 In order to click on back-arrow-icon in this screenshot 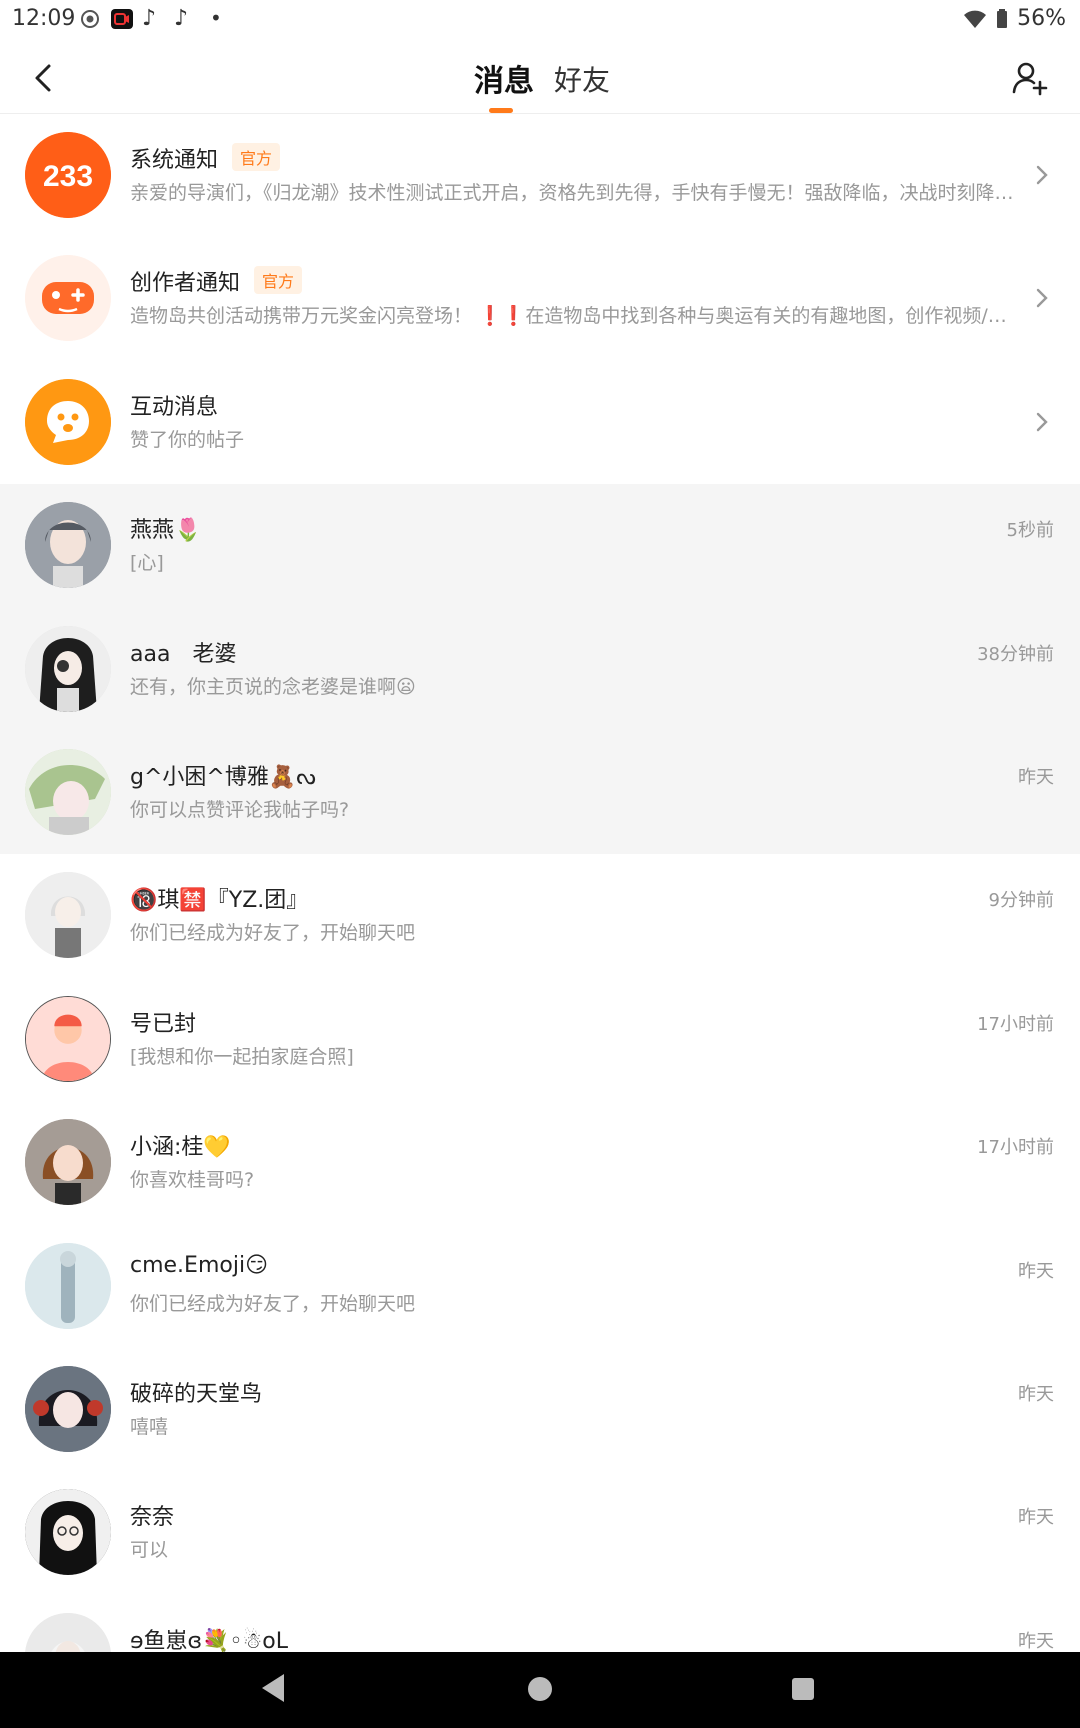, I will do `click(44, 78)`.